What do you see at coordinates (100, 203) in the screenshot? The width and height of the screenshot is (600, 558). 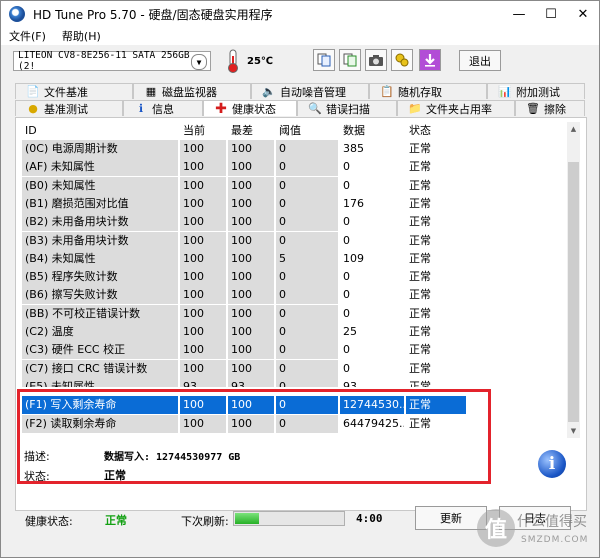 I see `table-cell: (B1) 磨损范围对比值` at bounding box center [100, 203].